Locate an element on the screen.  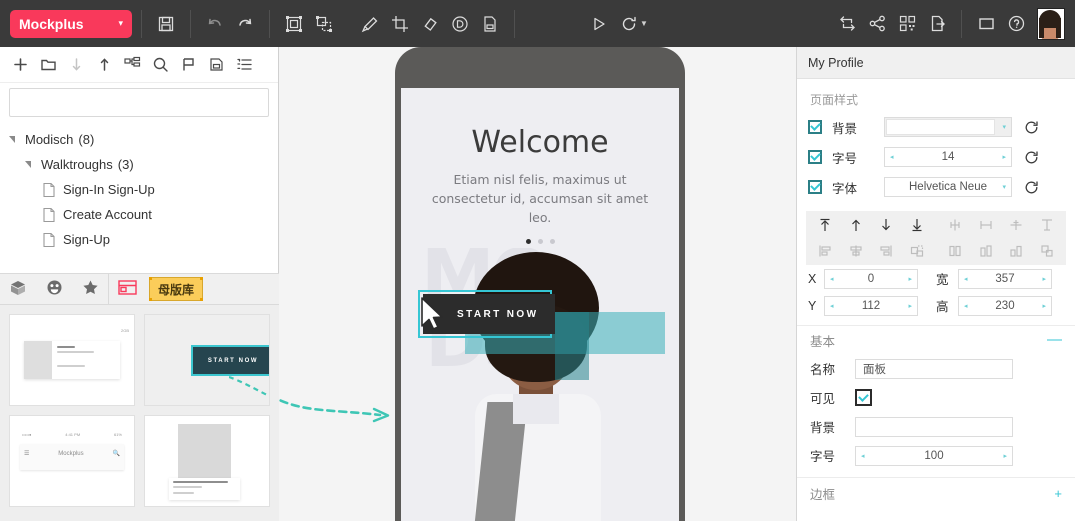
expand-icon: + is located at coordinates (1058, 493).